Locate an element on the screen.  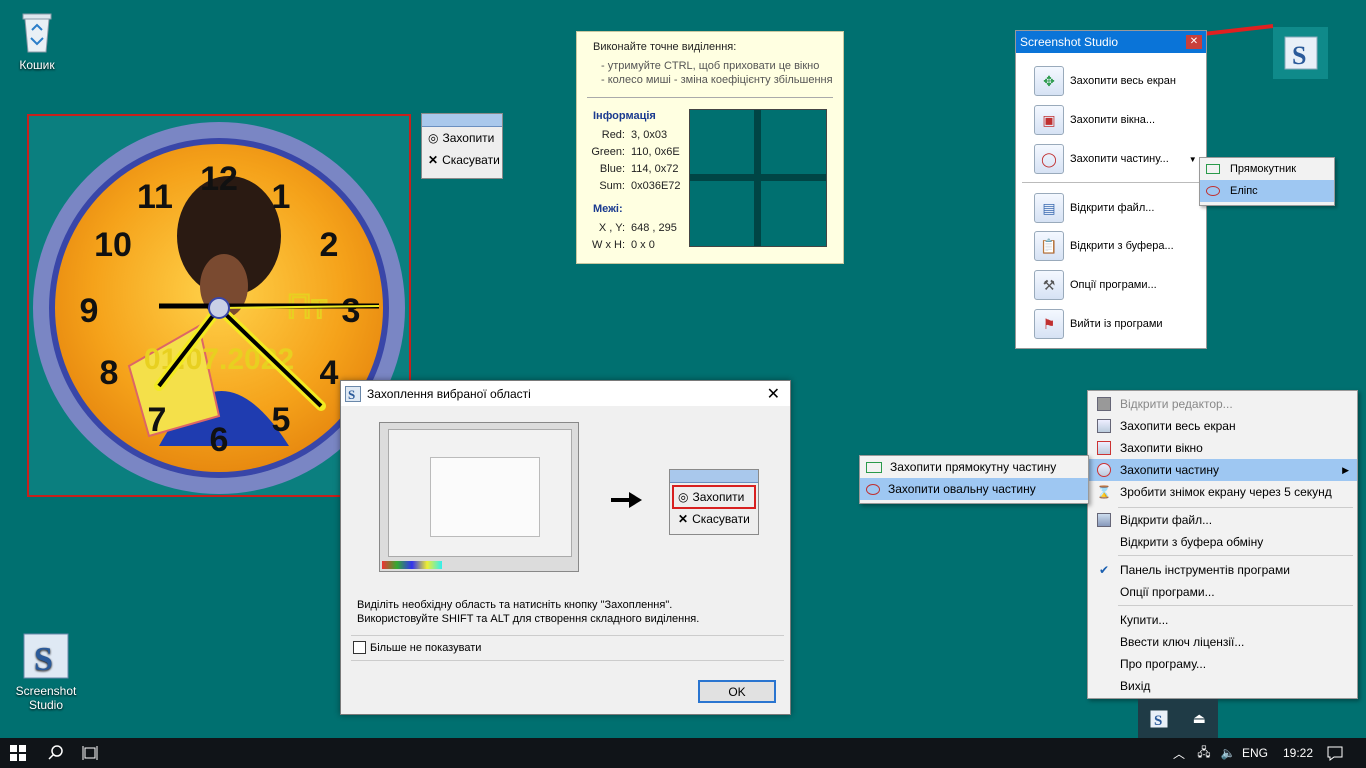
task-view-icon is located at coordinates (90, 753).